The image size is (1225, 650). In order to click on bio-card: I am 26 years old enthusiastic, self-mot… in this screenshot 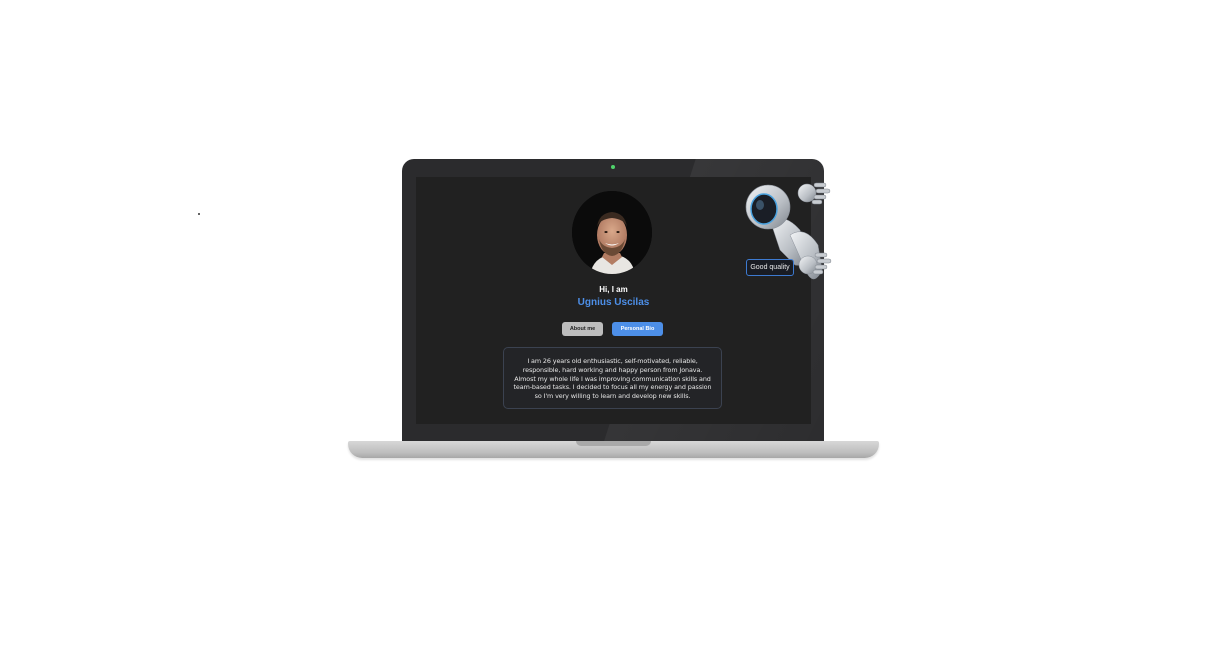, I will do `click(612, 378)`.